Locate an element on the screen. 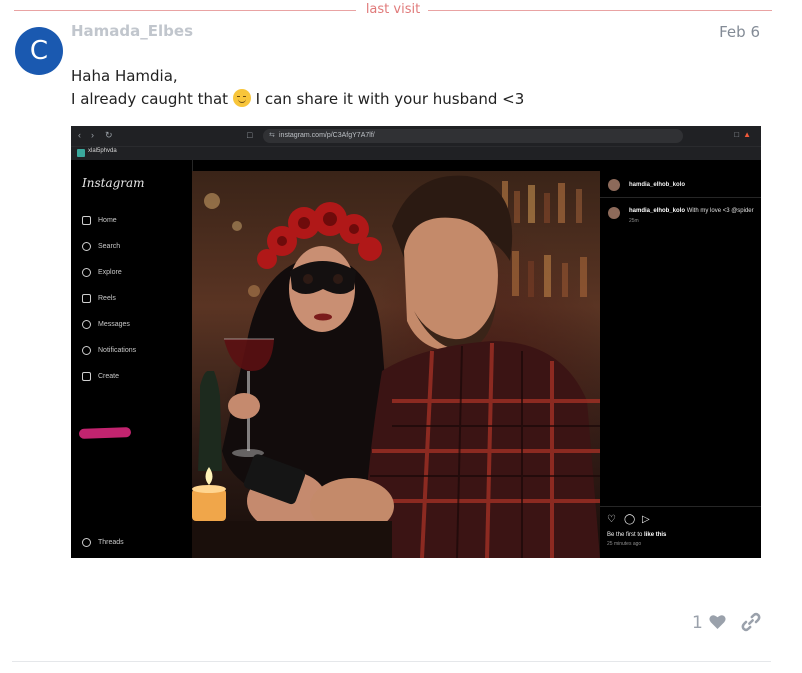 The image size is (802, 673). redaction-scribble is located at coordinates (105, 433).